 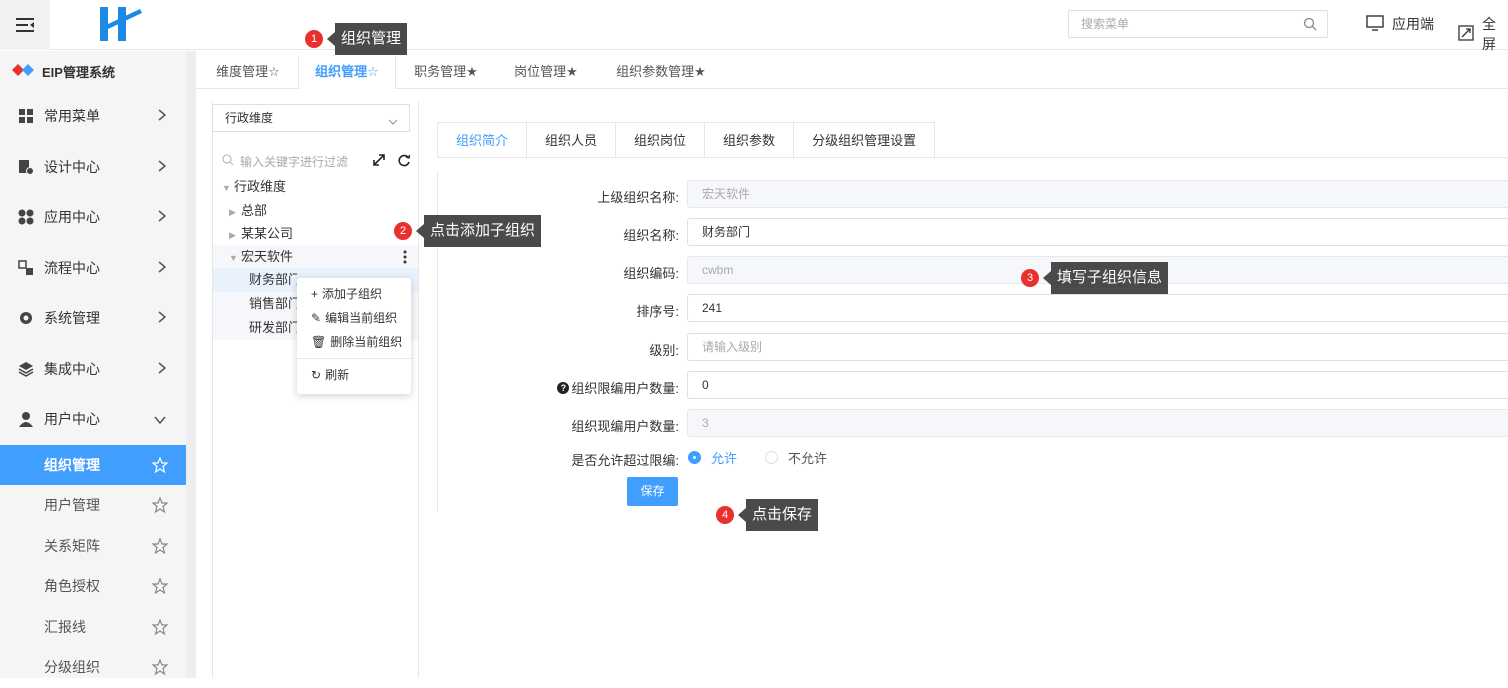 What do you see at coordinates (1095, 278) in the screenshot?
I see `callout-step-3: 3 填写子组织信息` at bounding box center [1095, 278].